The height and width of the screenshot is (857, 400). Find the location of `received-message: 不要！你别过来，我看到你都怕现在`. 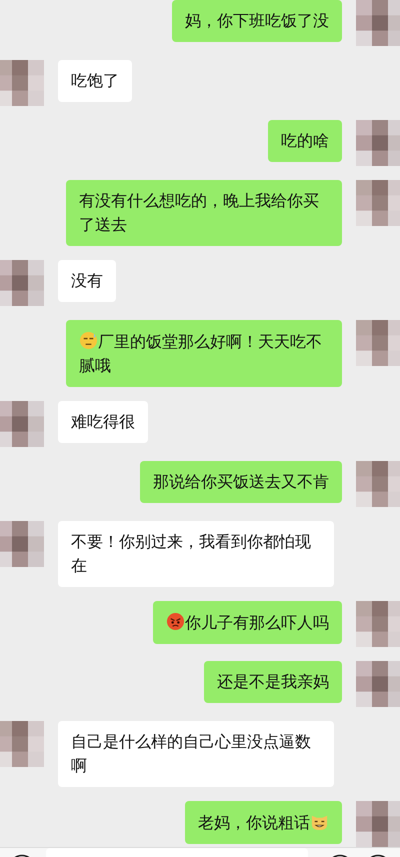

received-message: 不要！你别过来，我看到你都怕现在 is located at coordinates (196, 554).